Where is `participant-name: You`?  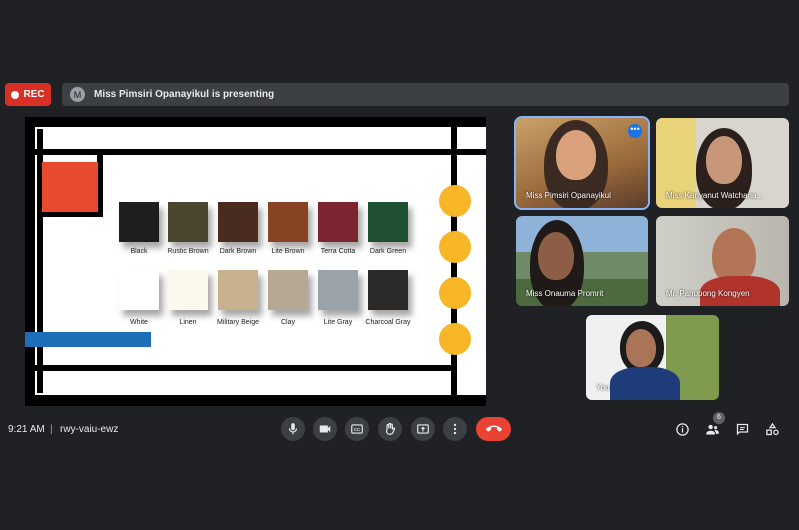 participant-name: You is located at coordinates (603, 387).